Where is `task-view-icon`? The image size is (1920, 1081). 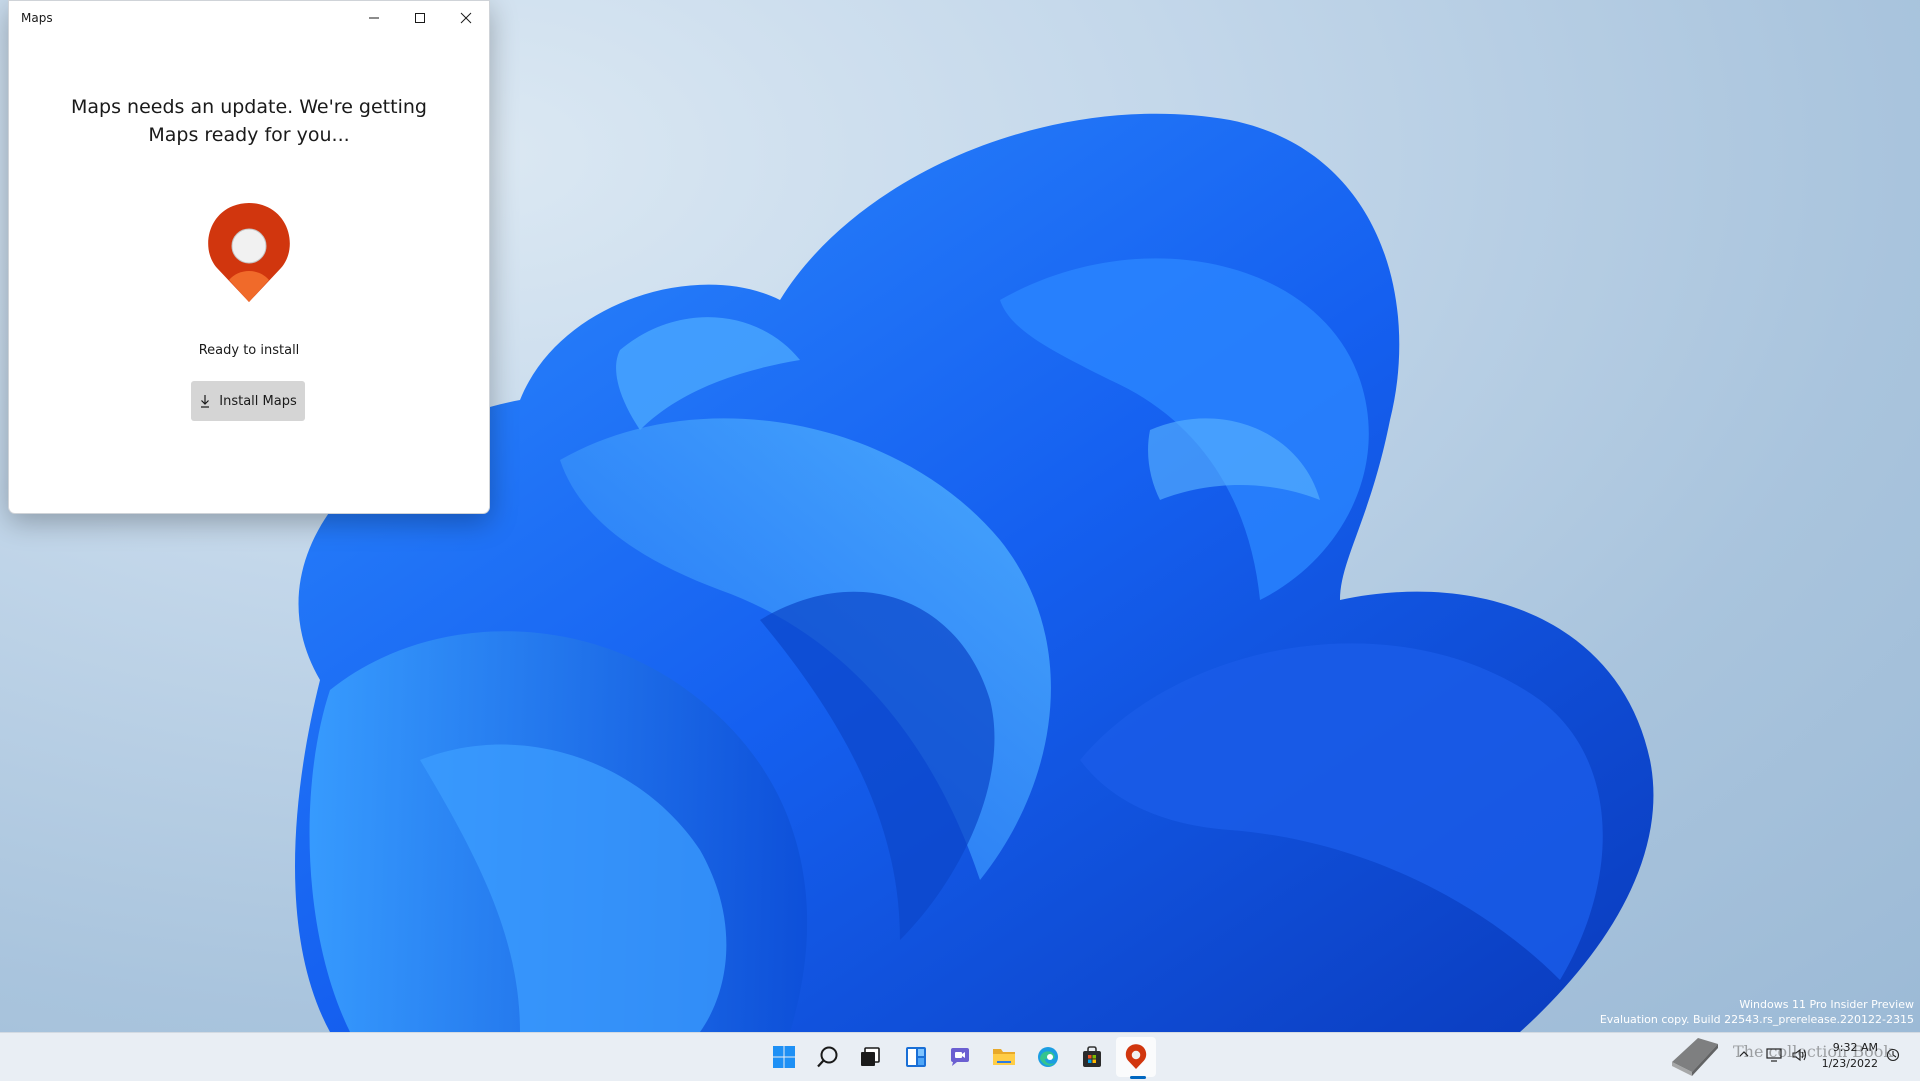 task-view-icon is located at coordinates (870, 1056).